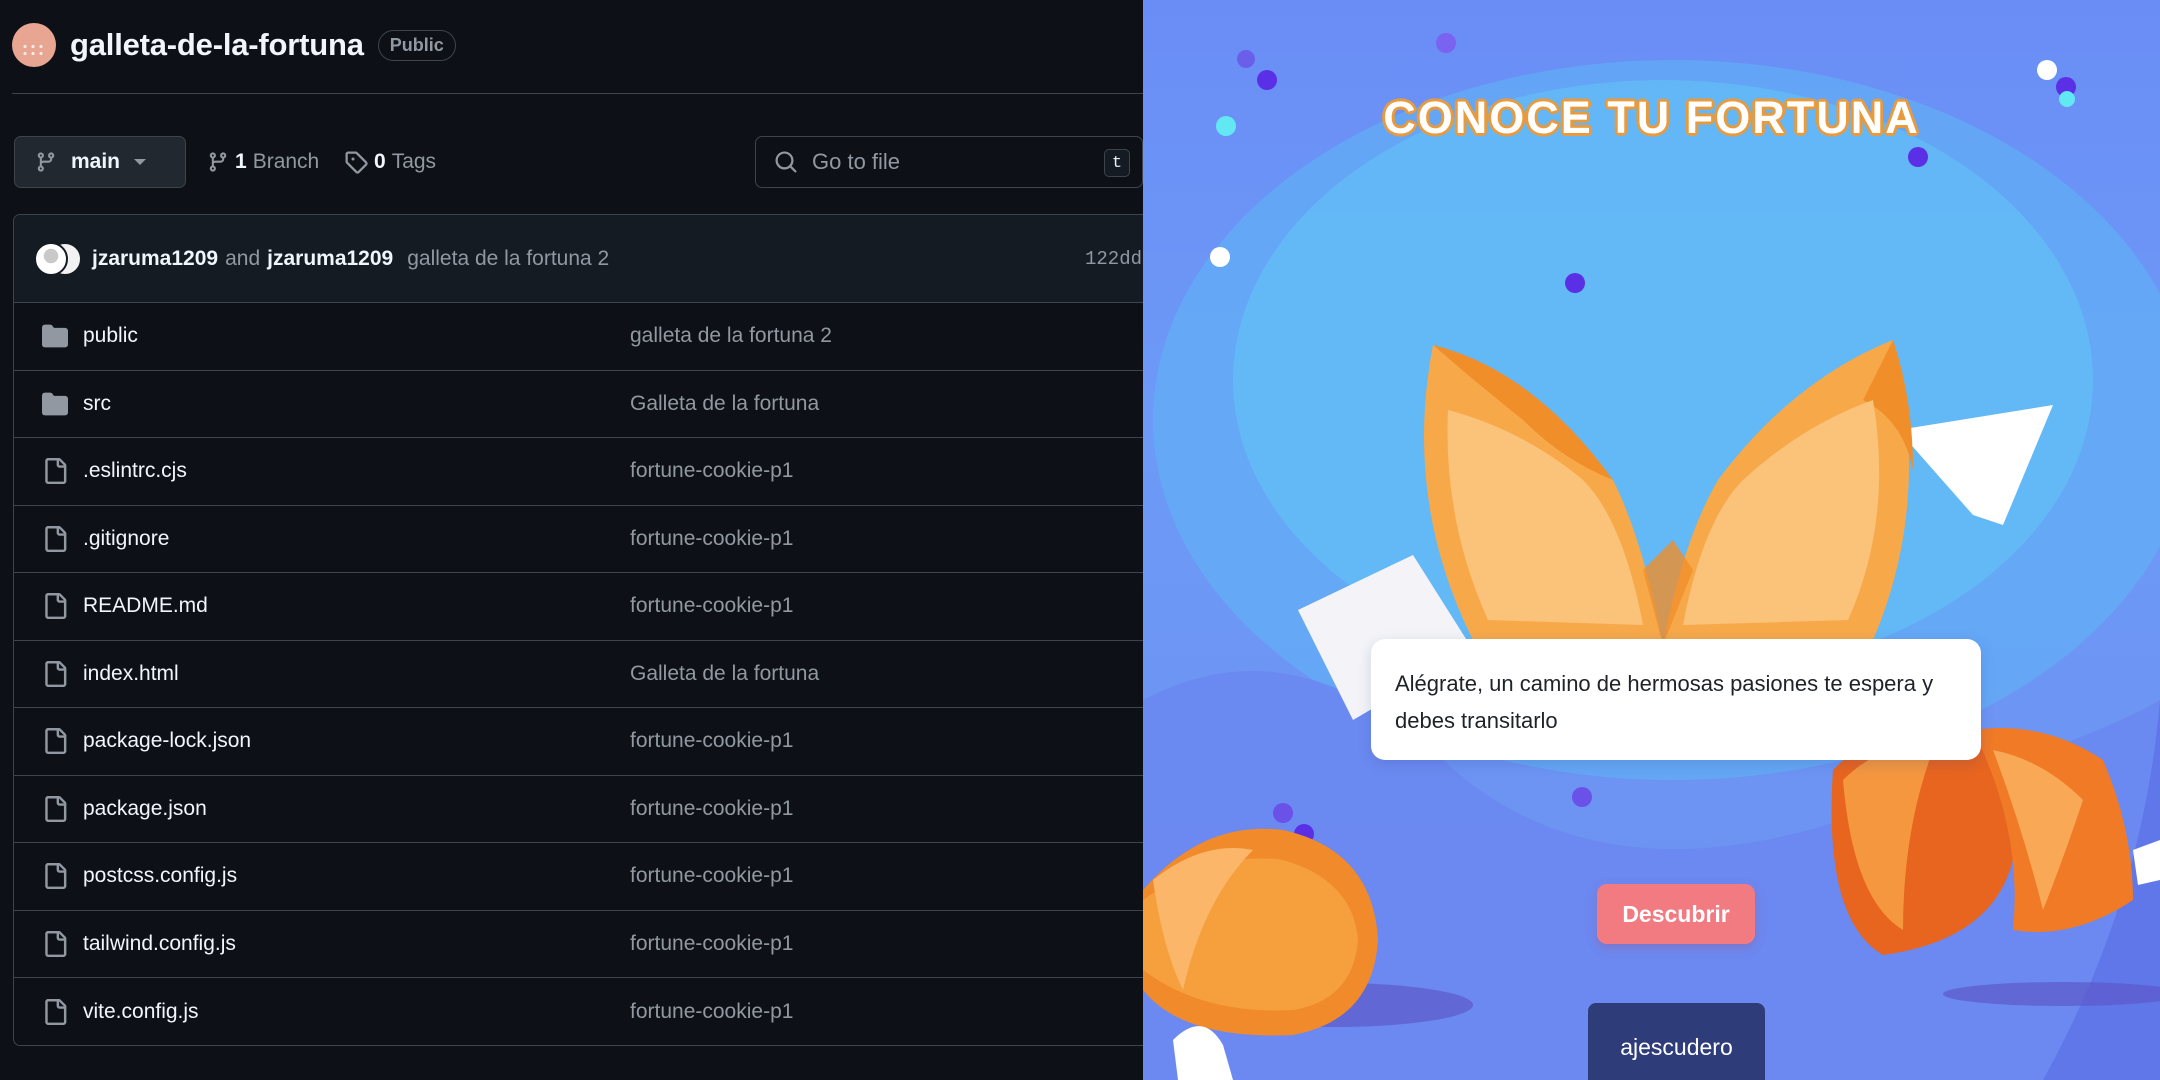  I want to click on table-row: .gitignore fortune-cookie-p1, so click(578, 539).